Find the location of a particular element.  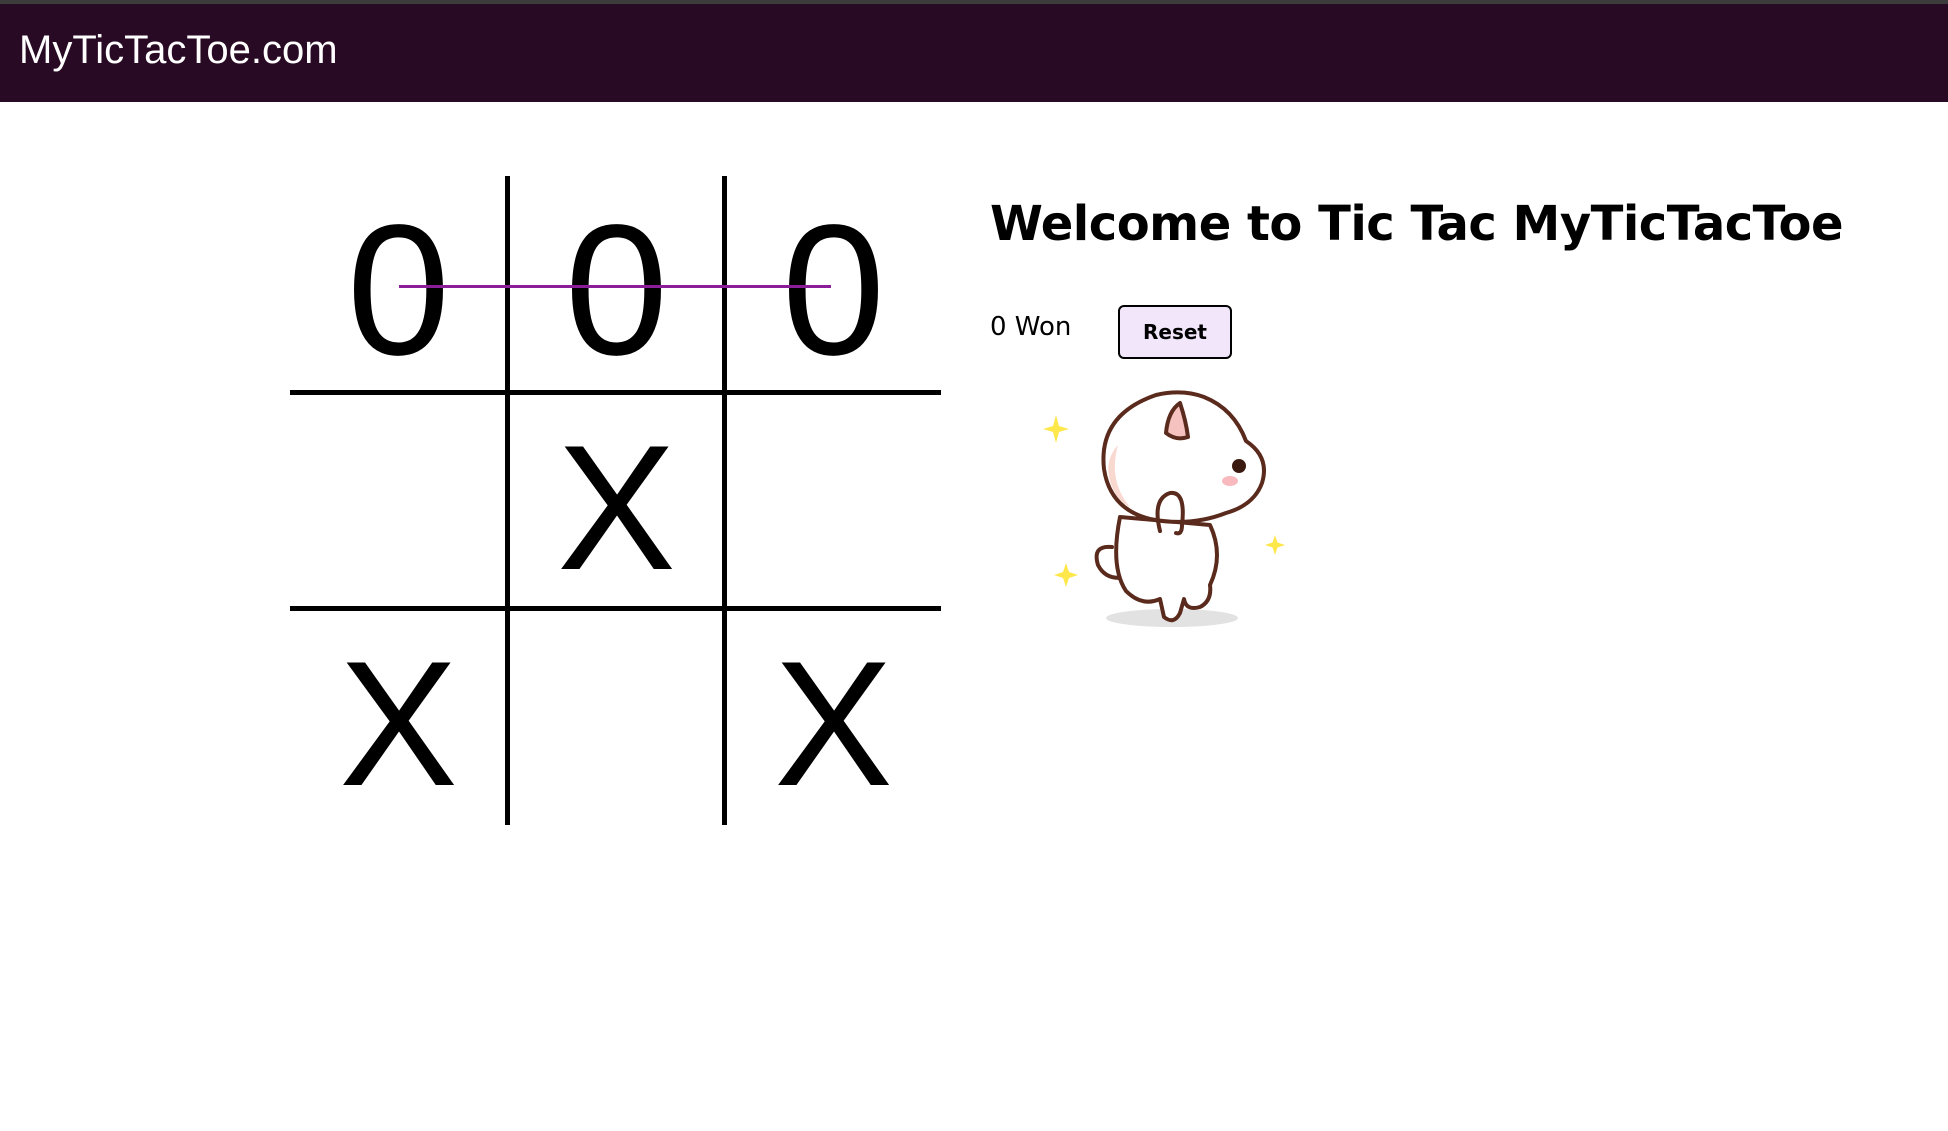

cell-r2-c2: X is located at coordinates (616, 501).